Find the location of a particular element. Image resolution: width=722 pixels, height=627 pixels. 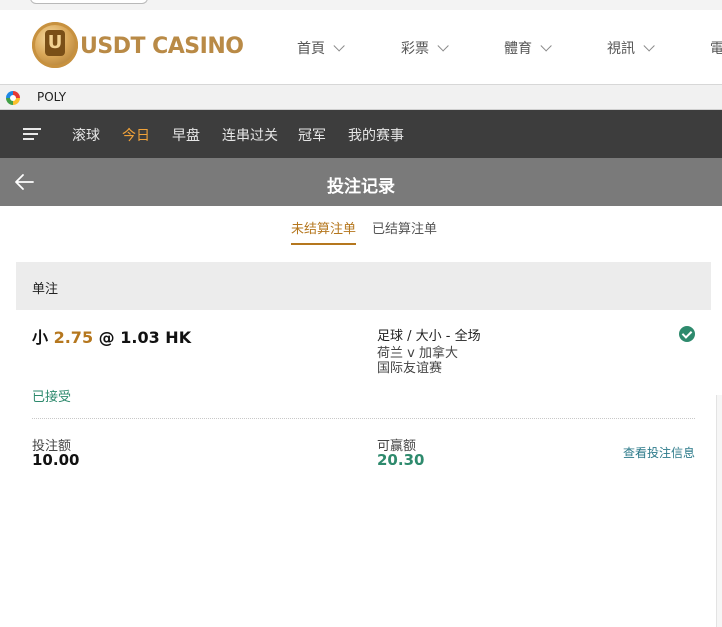

check-circle-icon is located at coordinates (687, 334).